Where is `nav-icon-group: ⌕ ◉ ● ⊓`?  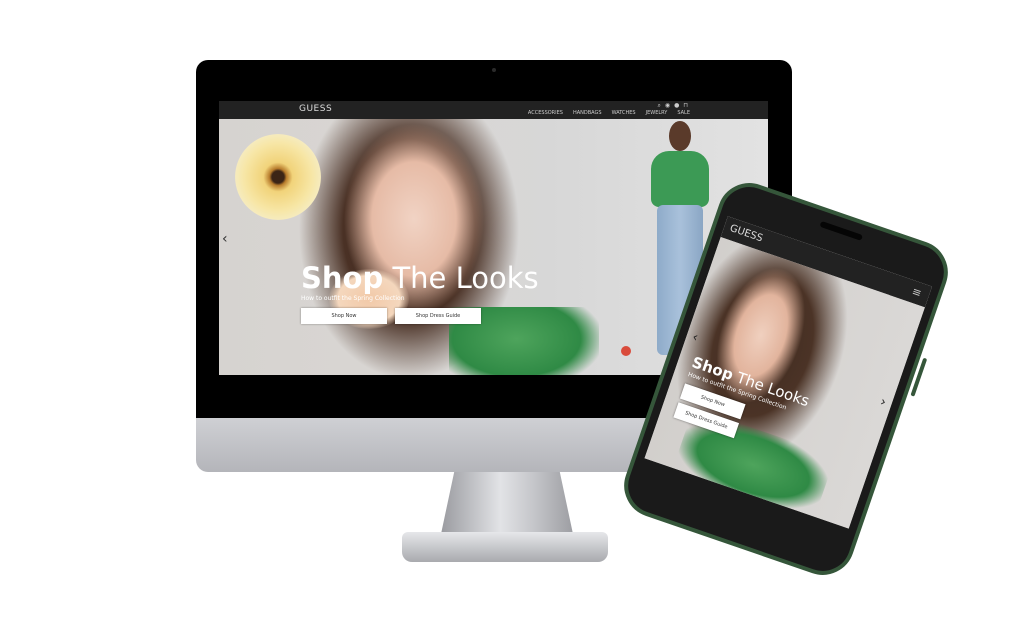 nav-icon-group: ⌕ ◉ ● ⊓ is located at coordinates (672, 106).